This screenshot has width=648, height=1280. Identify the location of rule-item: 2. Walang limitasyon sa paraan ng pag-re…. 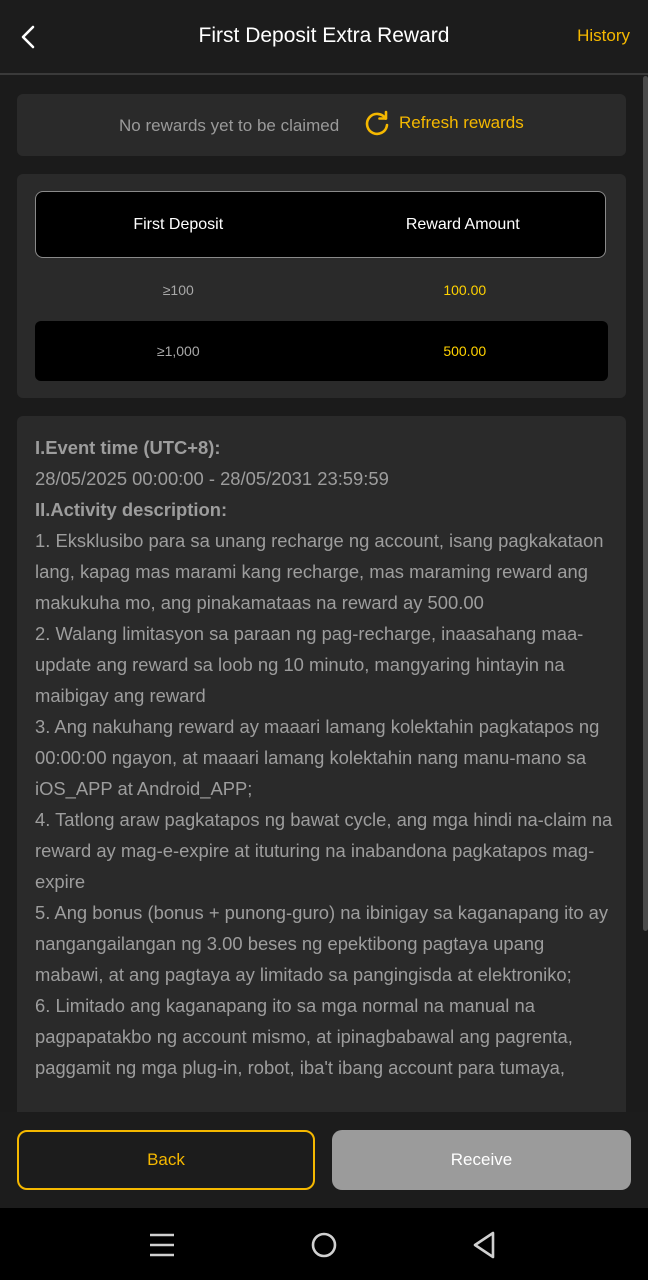
(309, 664).